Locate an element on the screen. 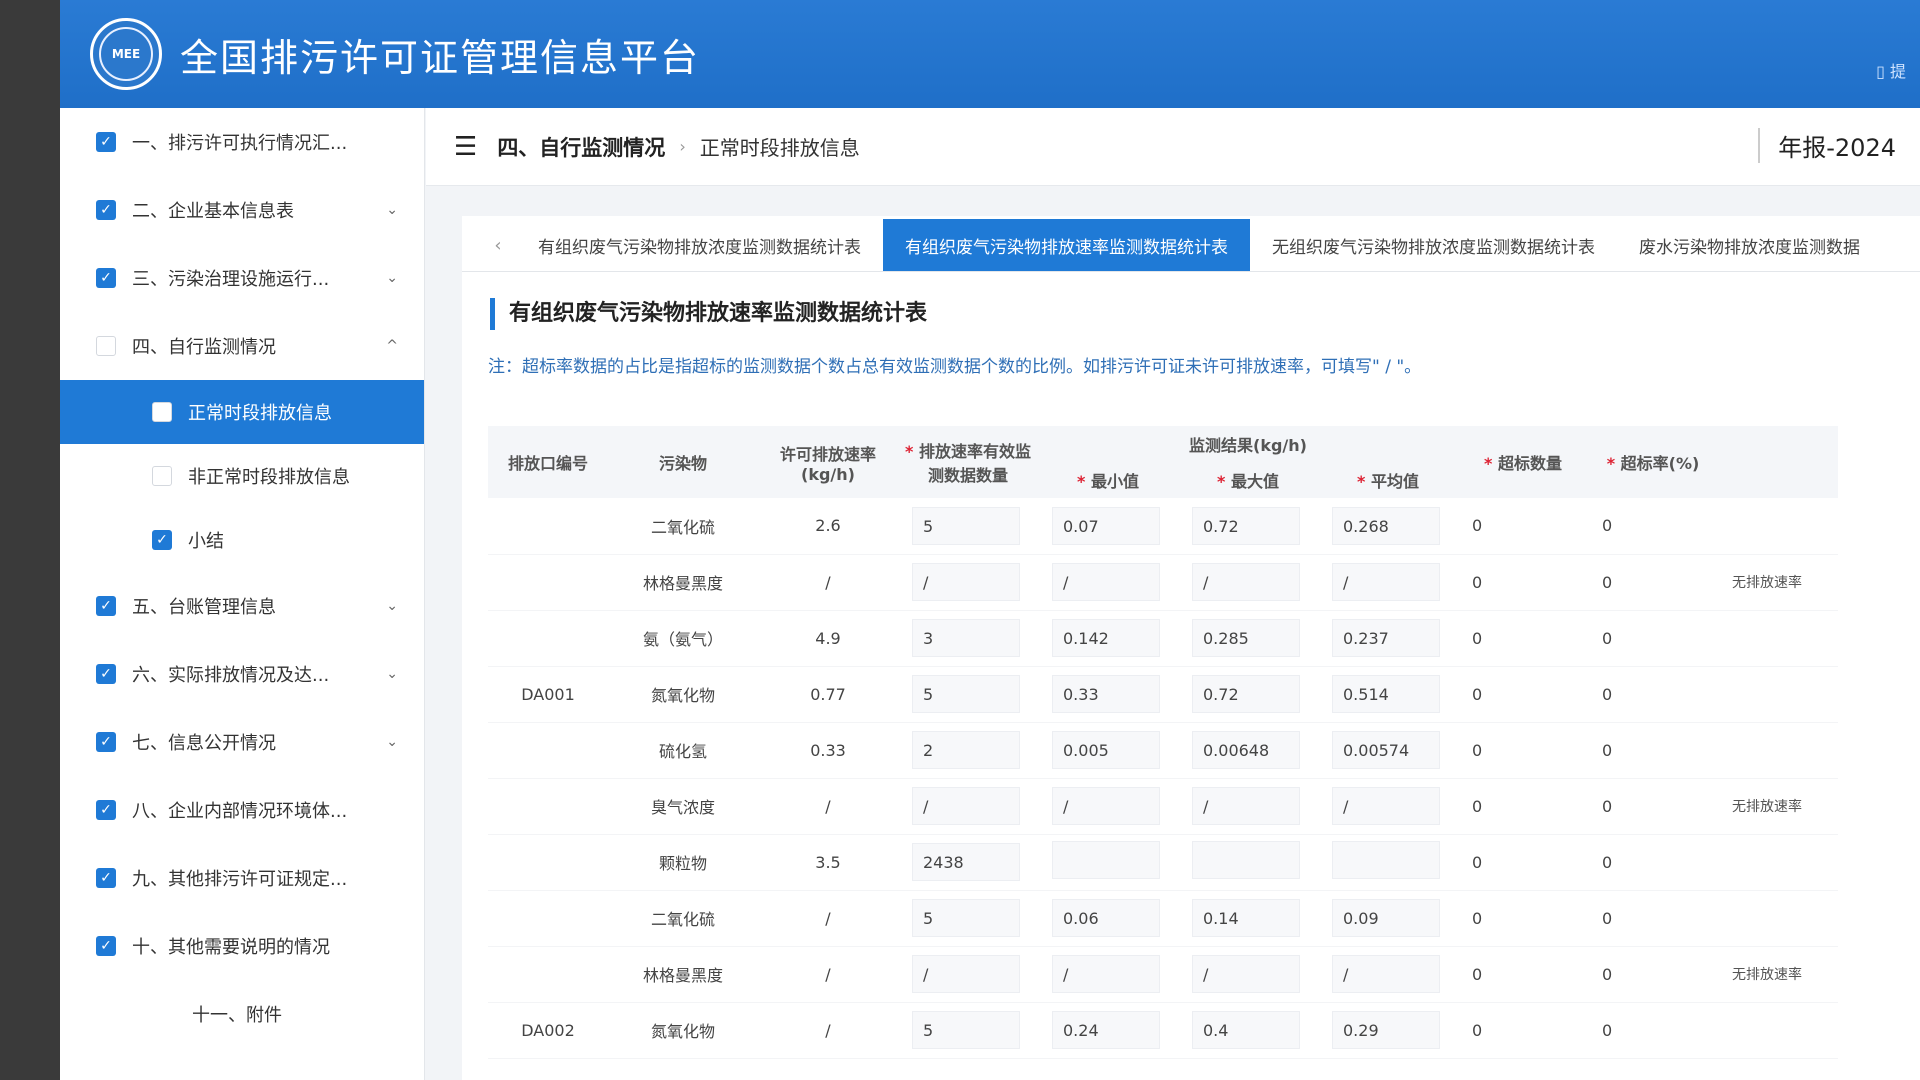 The height and width of the screenshot is (1080, 1920). avg-value-field: 0.00574 is located at coordinates (1388, 750).